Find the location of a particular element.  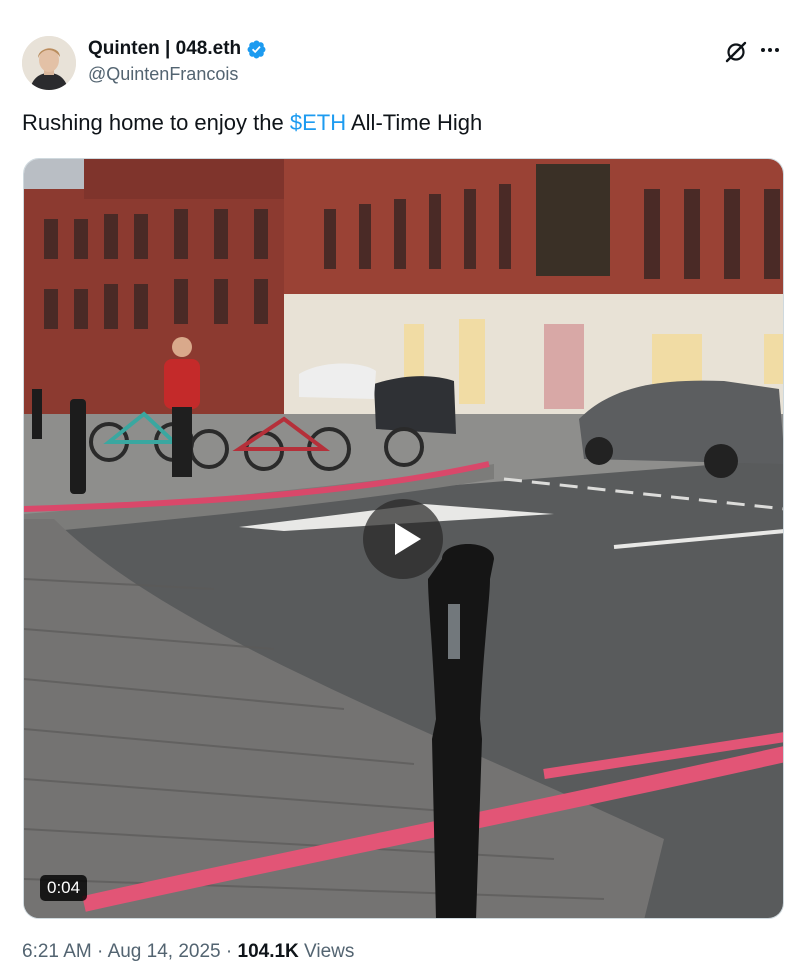

verified-badge-icon is located at coordinates (256, 49).